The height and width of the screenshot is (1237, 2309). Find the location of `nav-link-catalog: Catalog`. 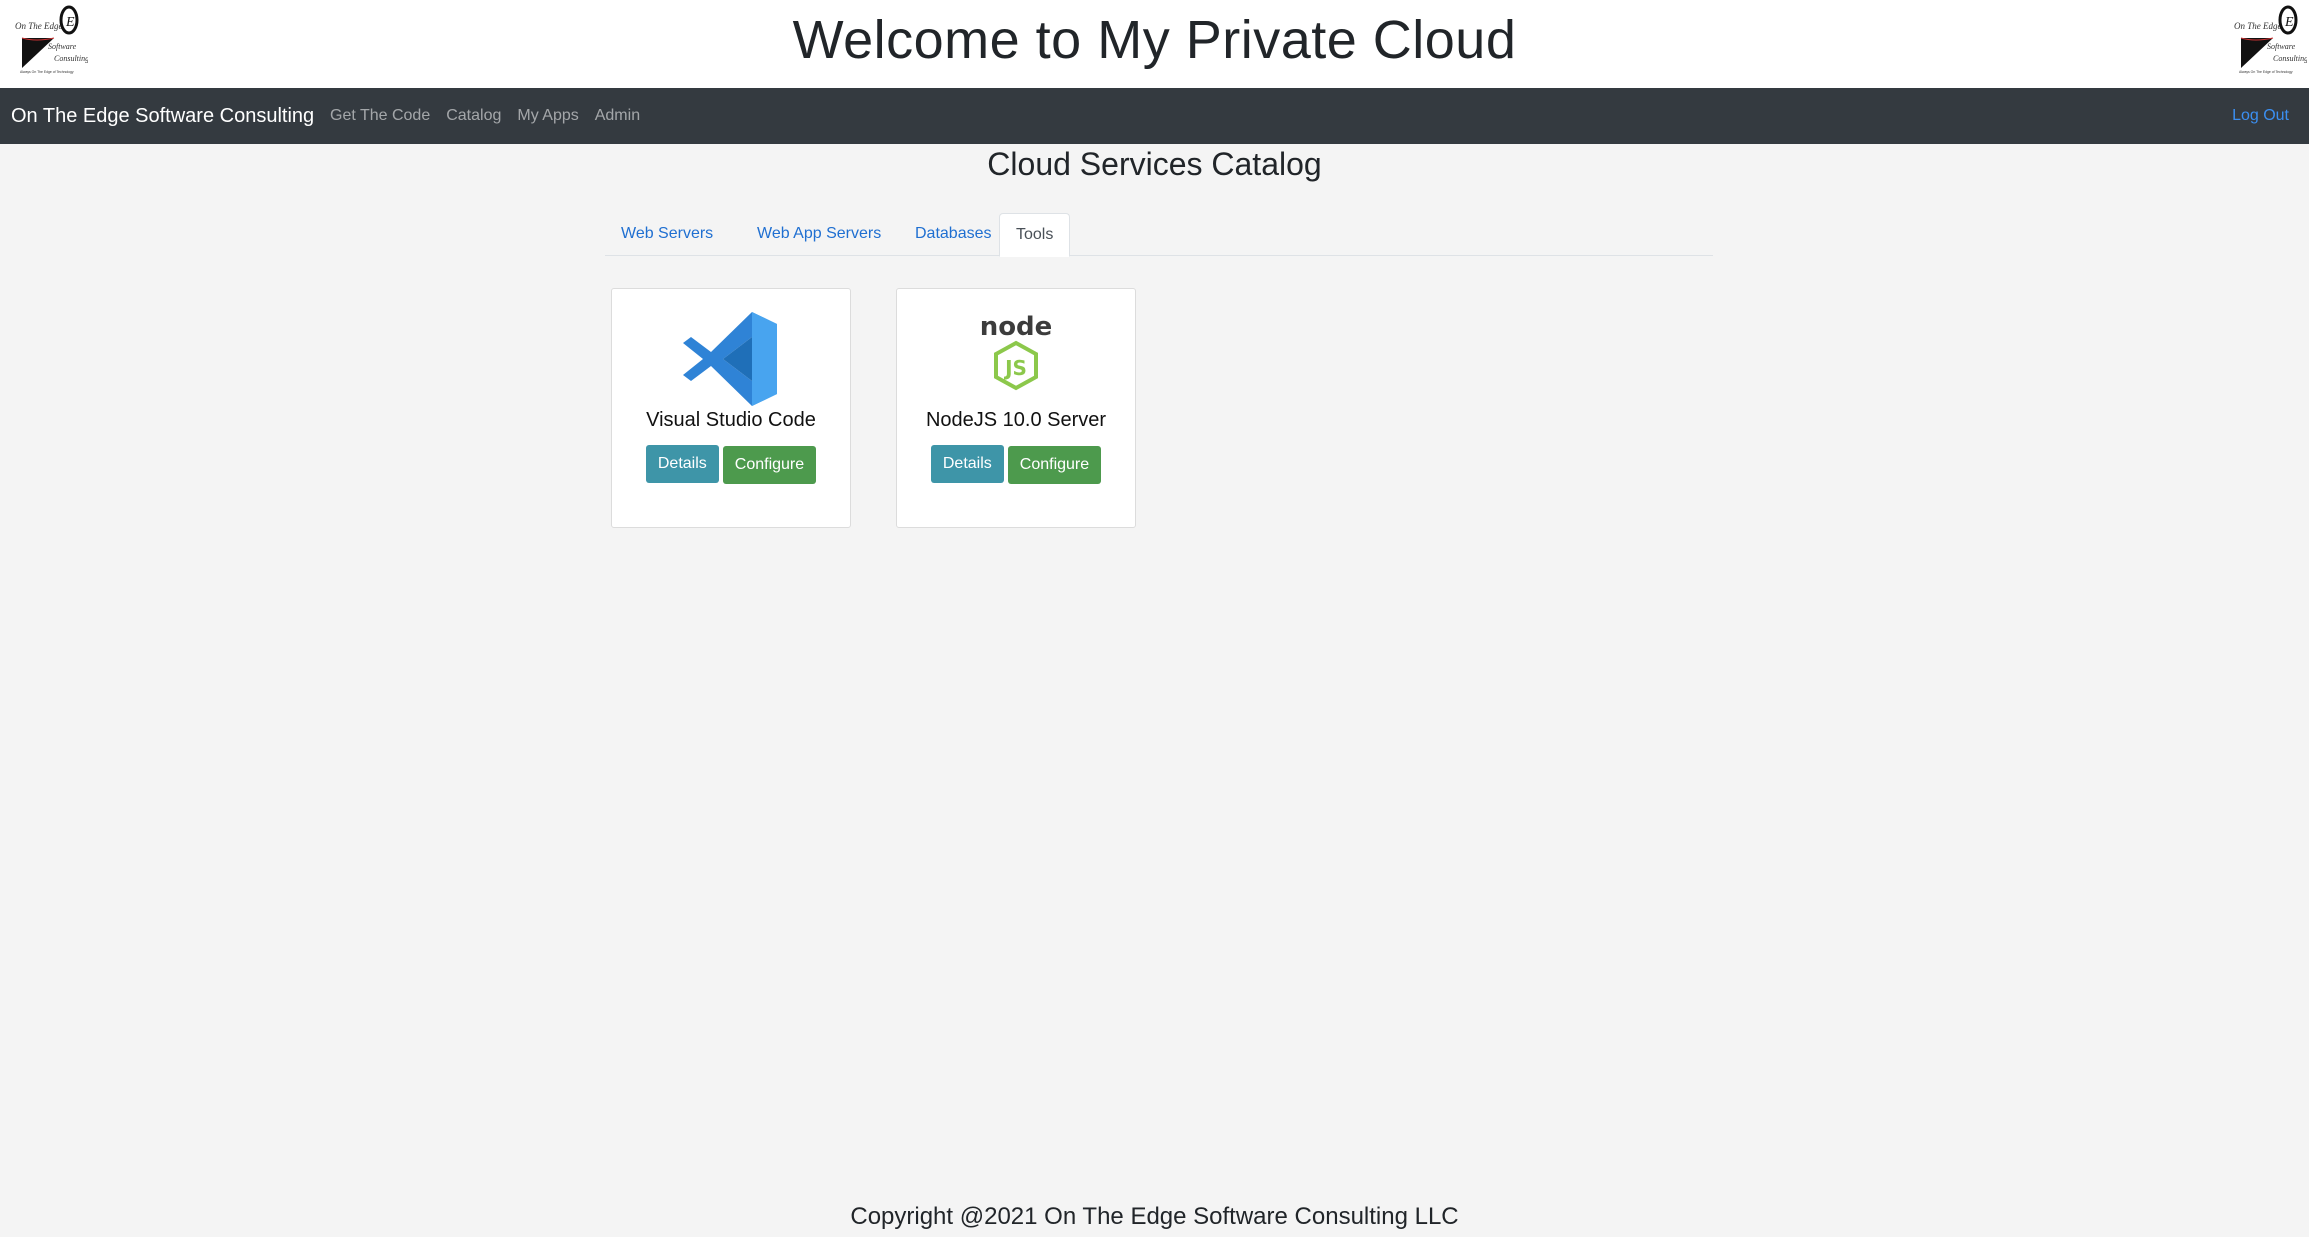

nav-link-catalog: Catalog is located at coordinates (473, 116).